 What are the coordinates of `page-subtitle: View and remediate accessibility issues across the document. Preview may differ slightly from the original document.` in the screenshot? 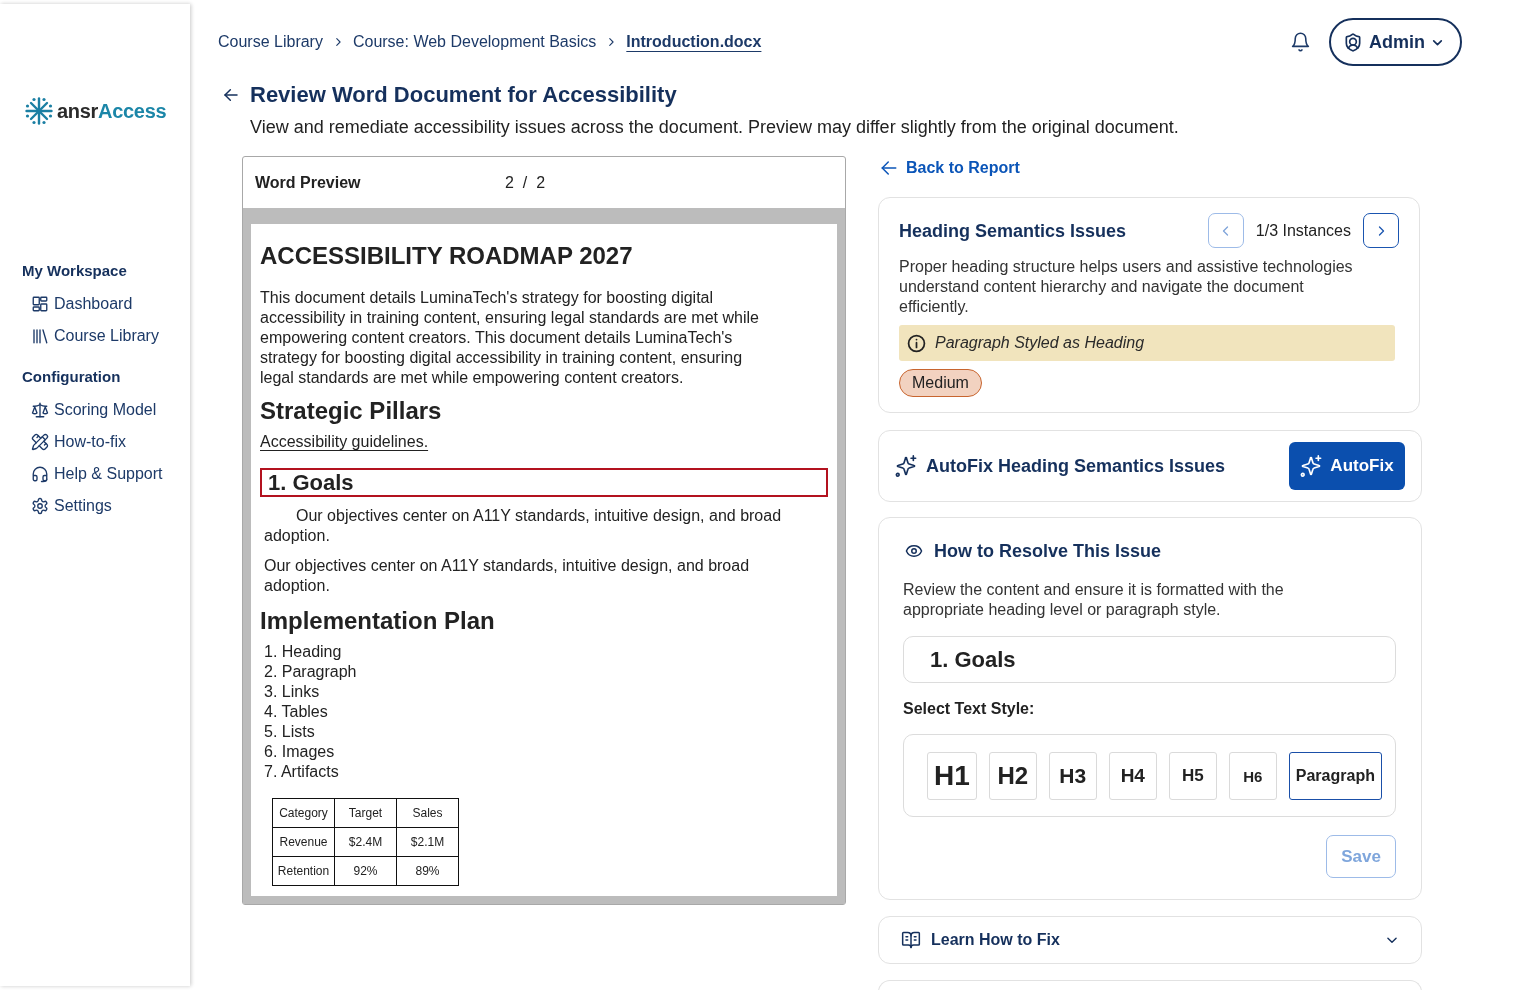 It's located at (714, 127).